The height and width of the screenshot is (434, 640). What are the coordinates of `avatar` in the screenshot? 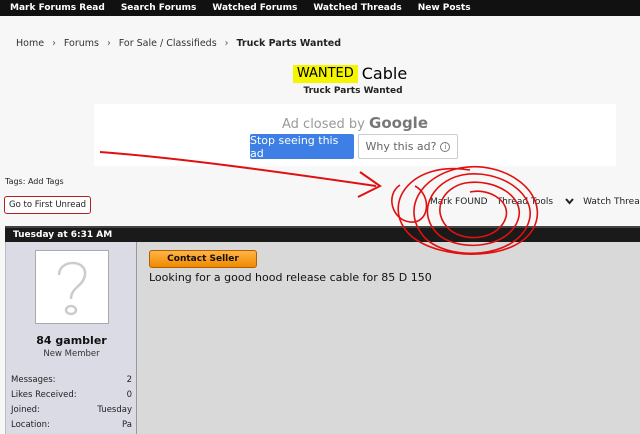 It's located at (72, 287).